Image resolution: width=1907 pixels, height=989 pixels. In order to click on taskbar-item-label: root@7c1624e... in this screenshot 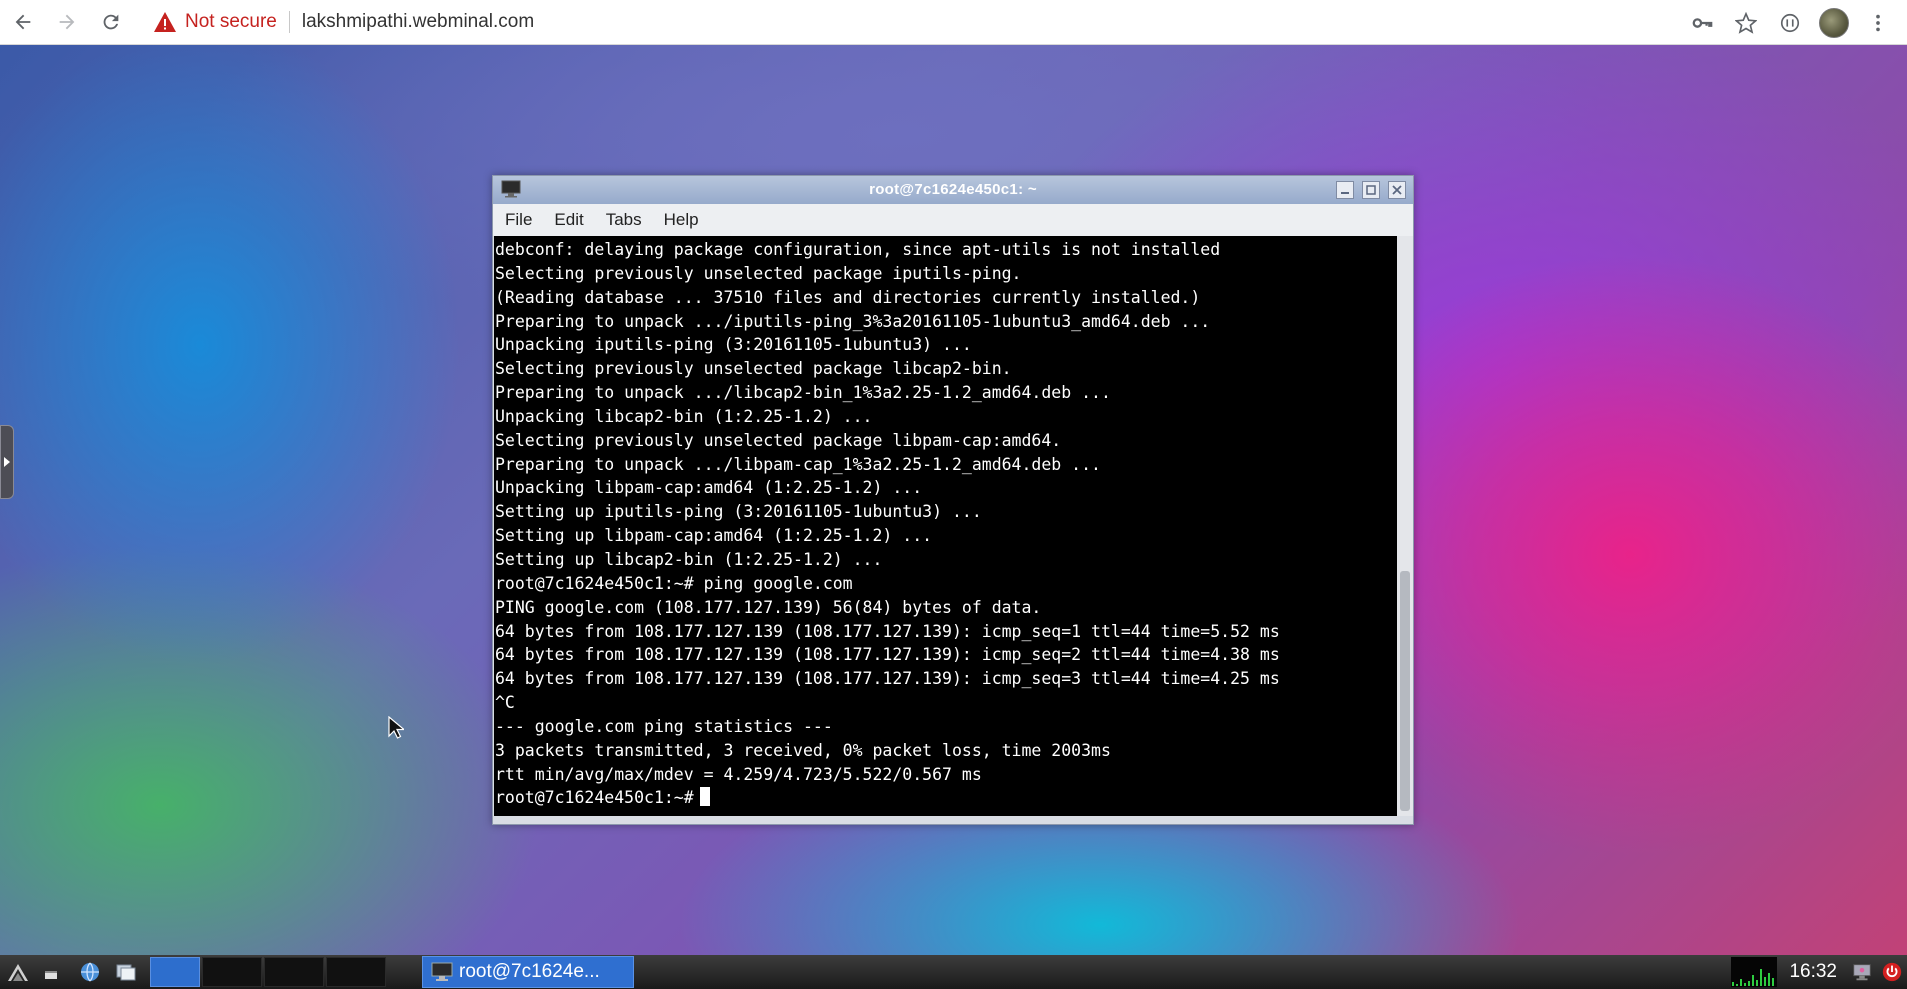, I will do `click(529, 971)`.